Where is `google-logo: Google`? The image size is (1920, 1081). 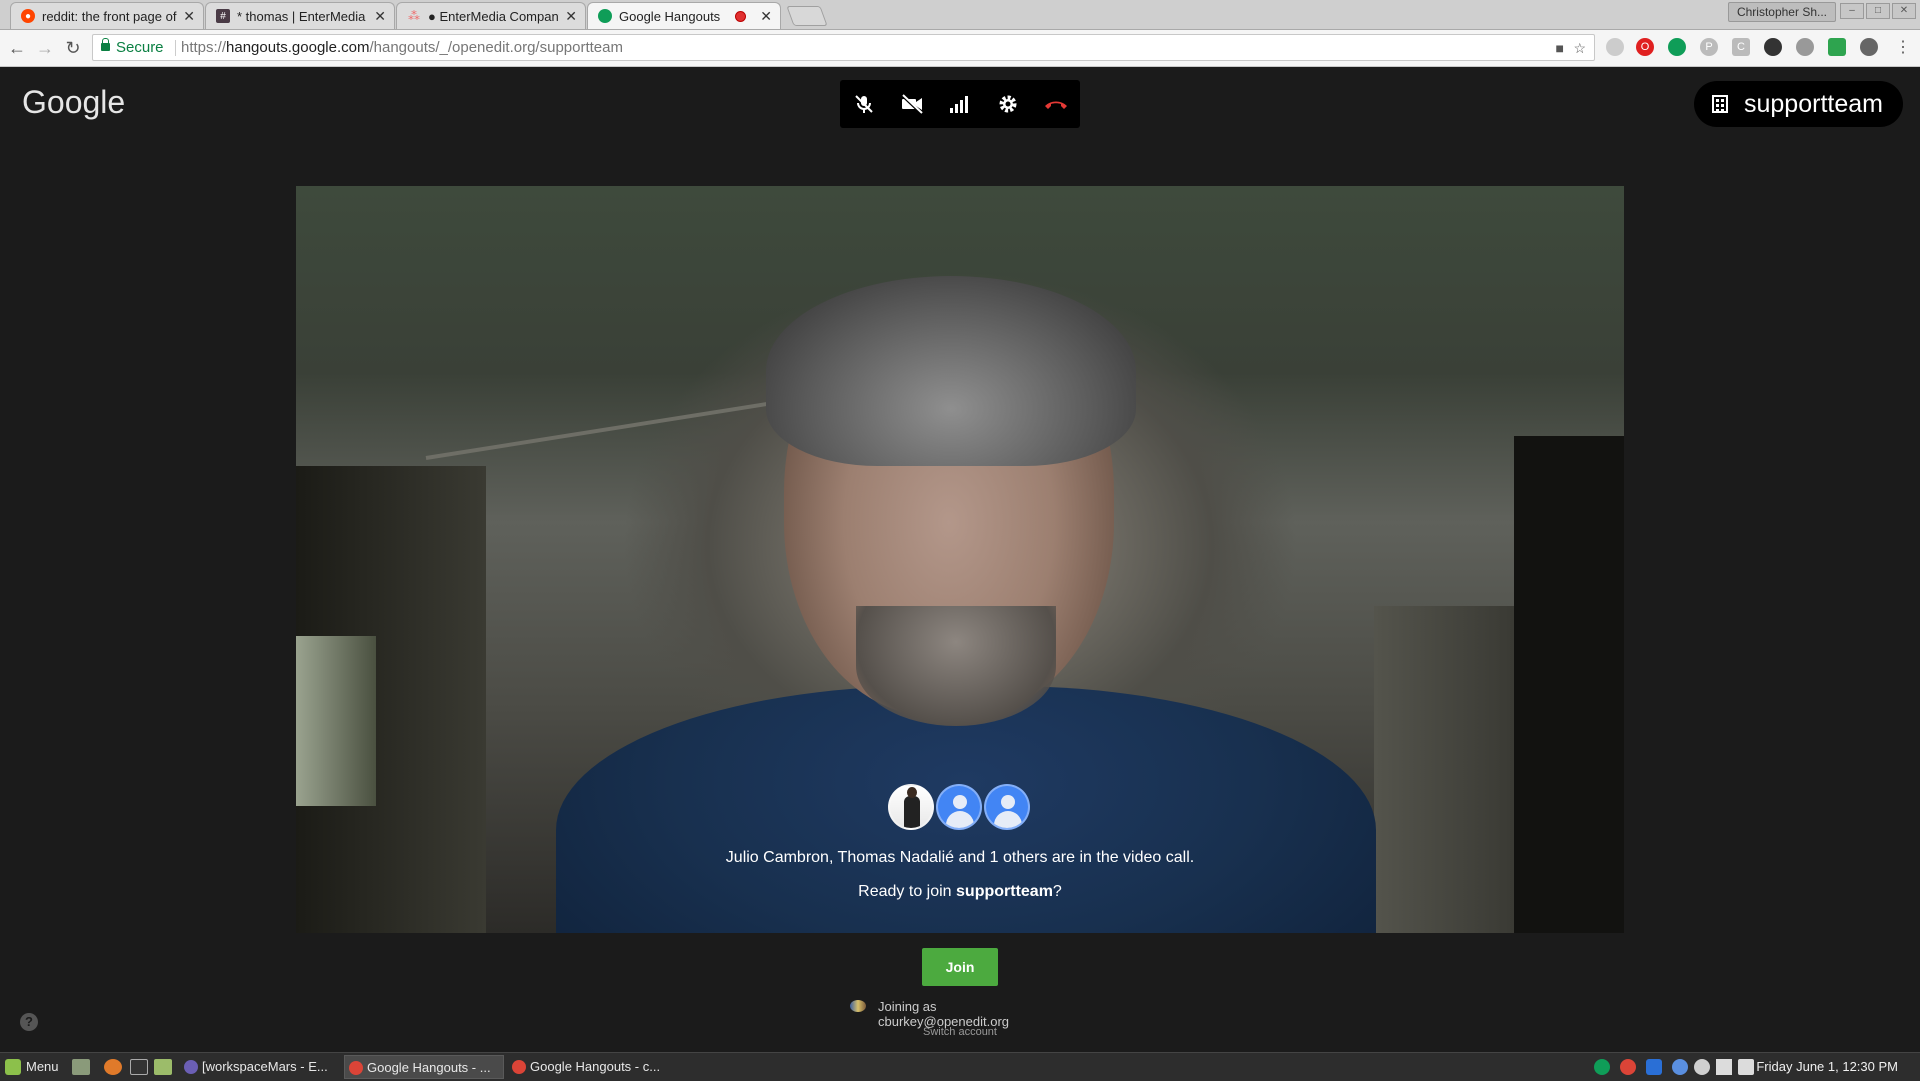 google-logo: Google is located at coordinates (74, 102).